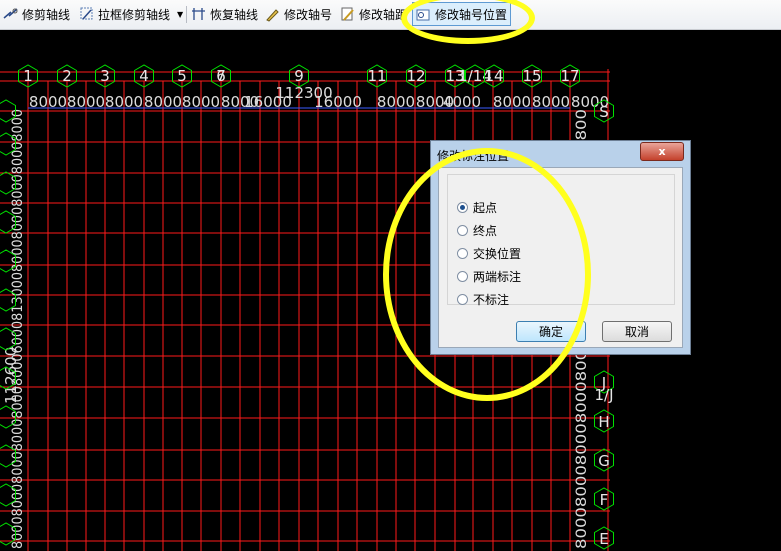  I want to click on trim-axis-icon, so click(11, 14).